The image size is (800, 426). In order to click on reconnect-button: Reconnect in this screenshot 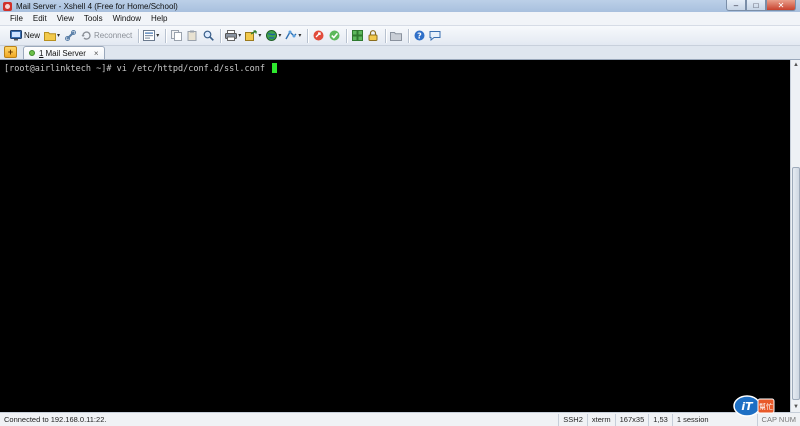, I will do `click(106, 36)`.